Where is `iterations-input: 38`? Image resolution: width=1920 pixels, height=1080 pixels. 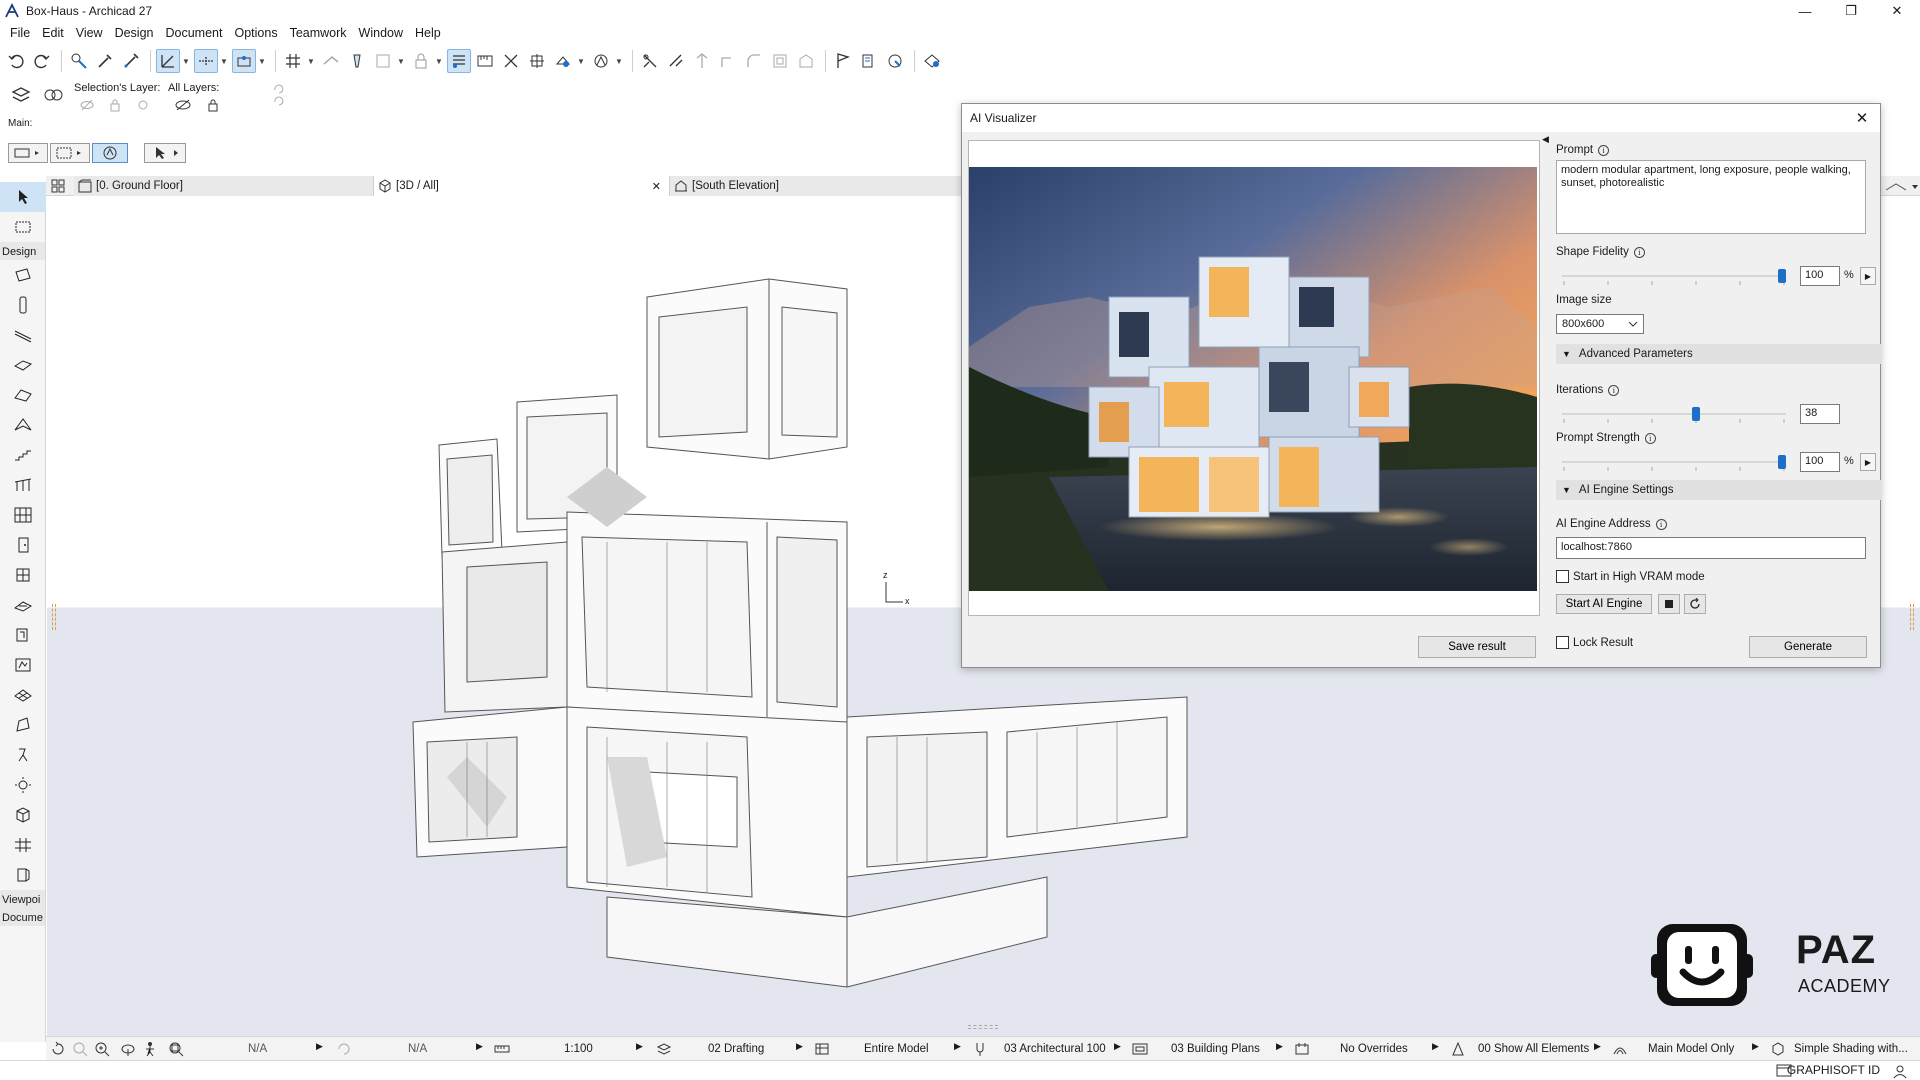
iterations-input: 38 is located at coordinates (1820, 414).